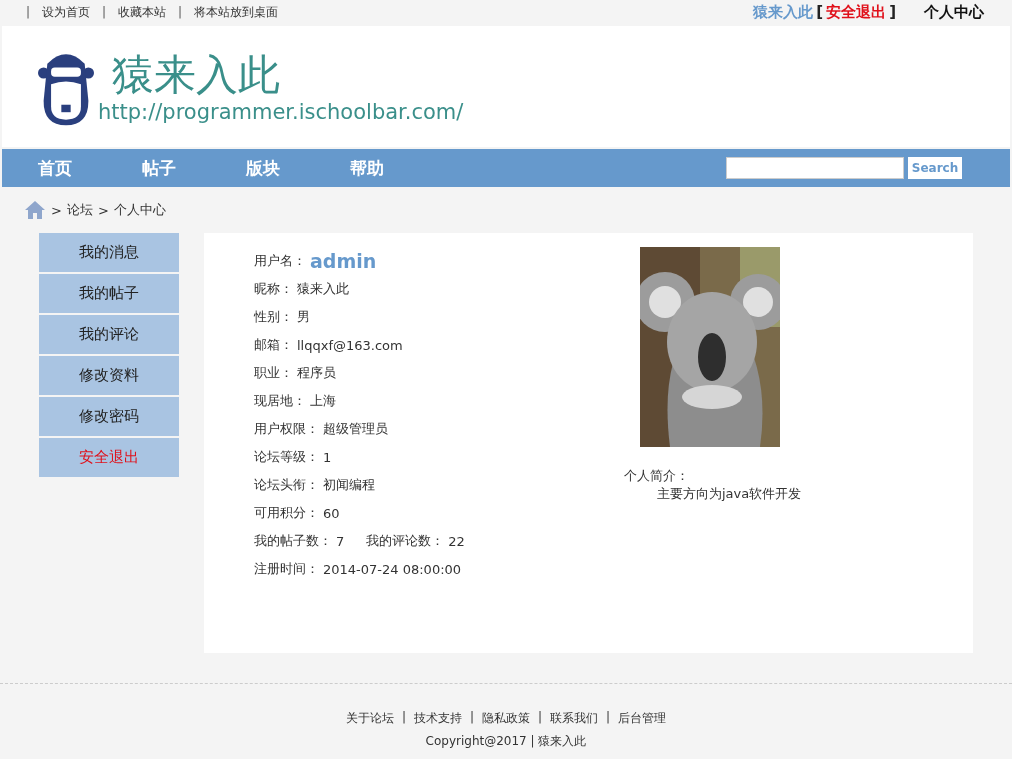 The width and height of the screenshot is (1012, 759). I want to click on field-value: 初闻编程, so click(349, 485).